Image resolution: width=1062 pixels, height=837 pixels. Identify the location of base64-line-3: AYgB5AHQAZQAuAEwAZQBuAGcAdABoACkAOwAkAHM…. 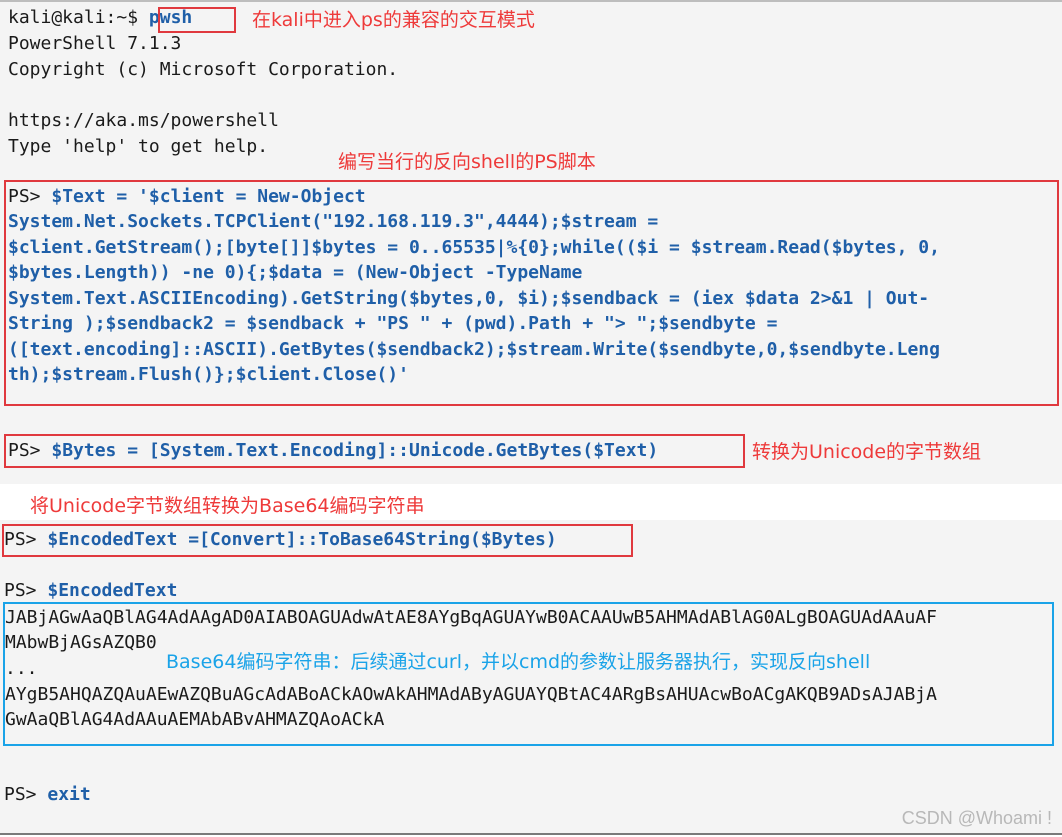
(471, 694).